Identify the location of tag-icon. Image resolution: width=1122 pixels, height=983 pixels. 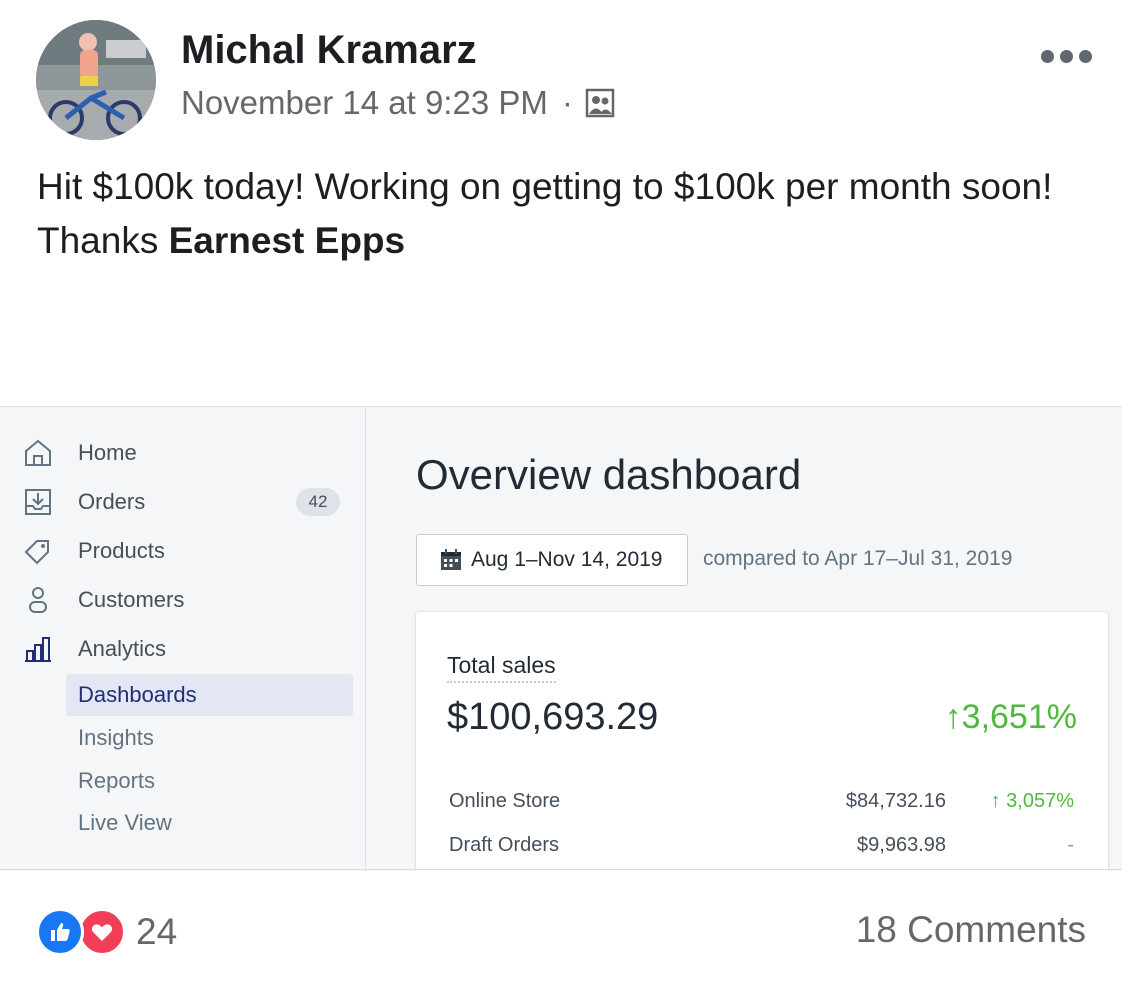
(38, 551).